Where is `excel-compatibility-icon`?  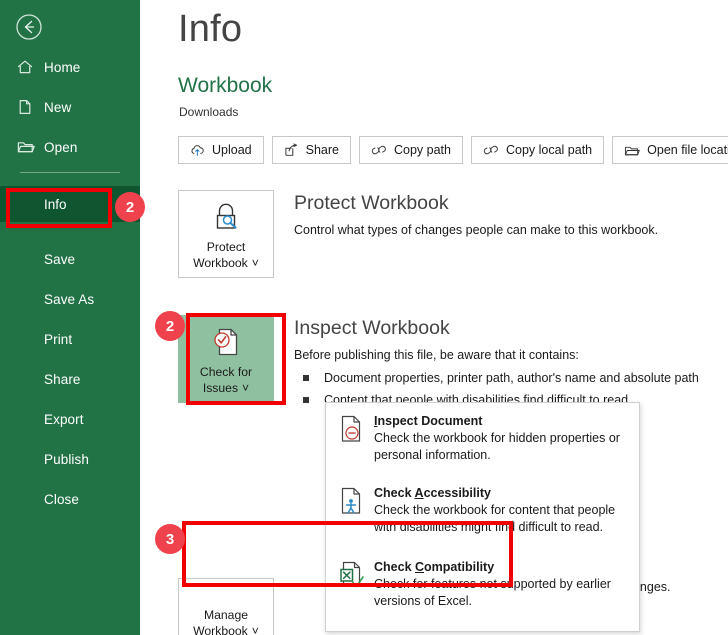 excel-compatibility-icon is located at coordinates (356, 584).